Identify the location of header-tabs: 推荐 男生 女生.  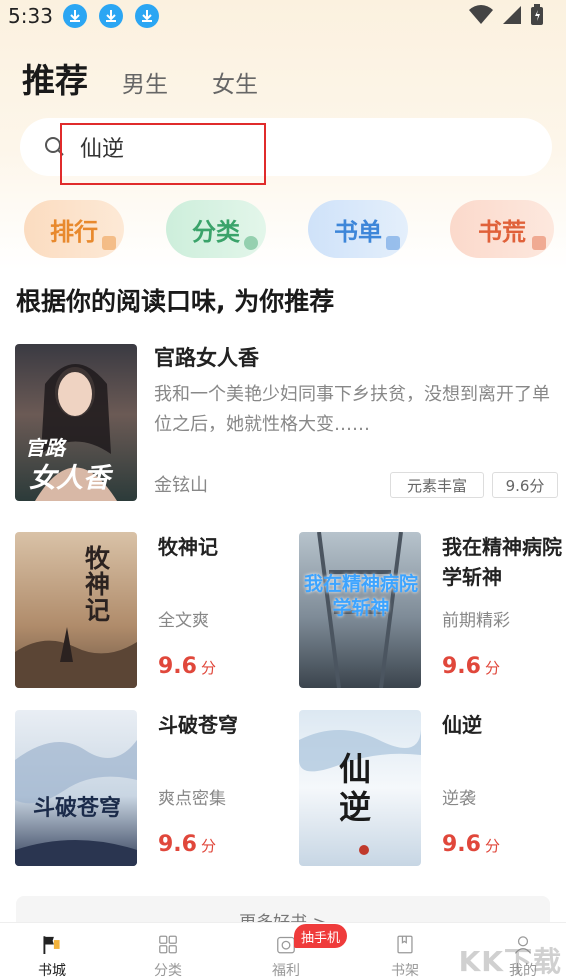
(162, 78).